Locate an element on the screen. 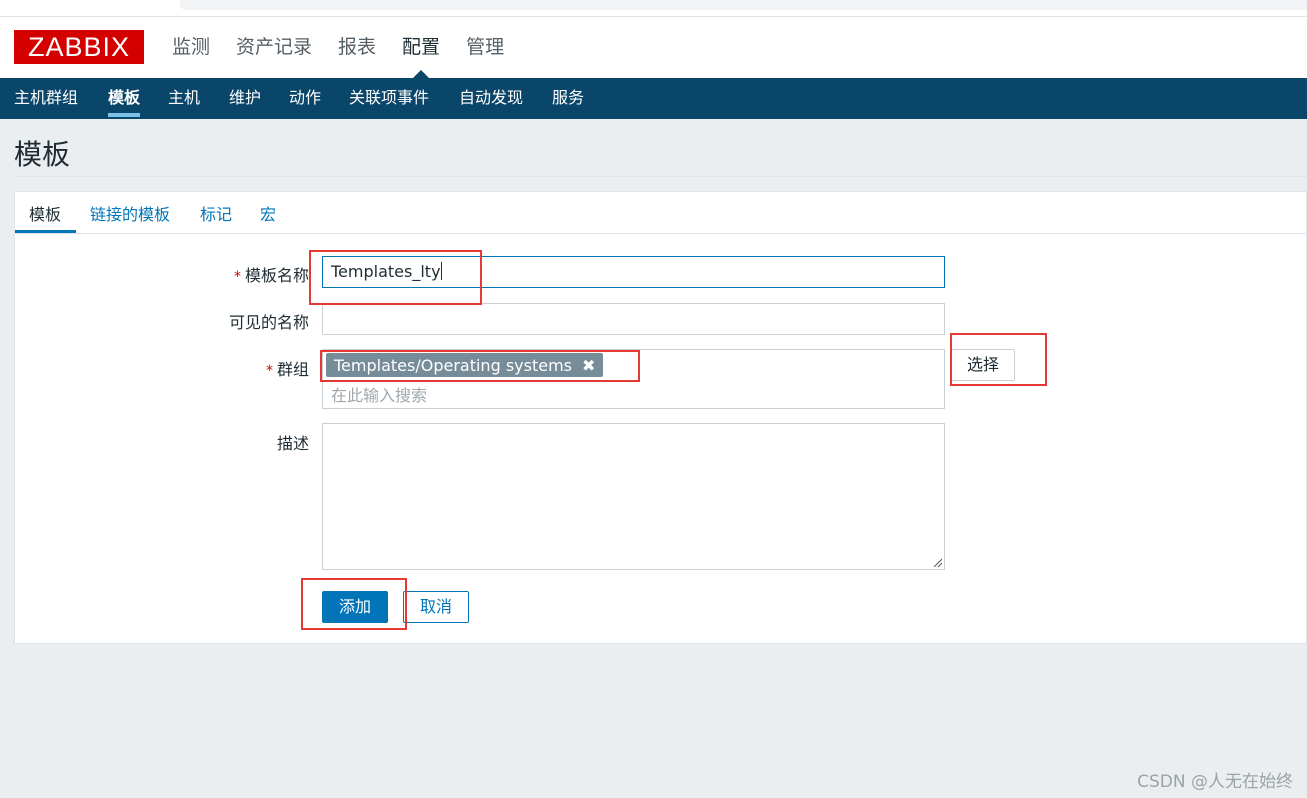 This screenshot has height=798, width=1307. form-tabs: 模板 链接的模板 标记 宏 is located at coordinates (661, 213).